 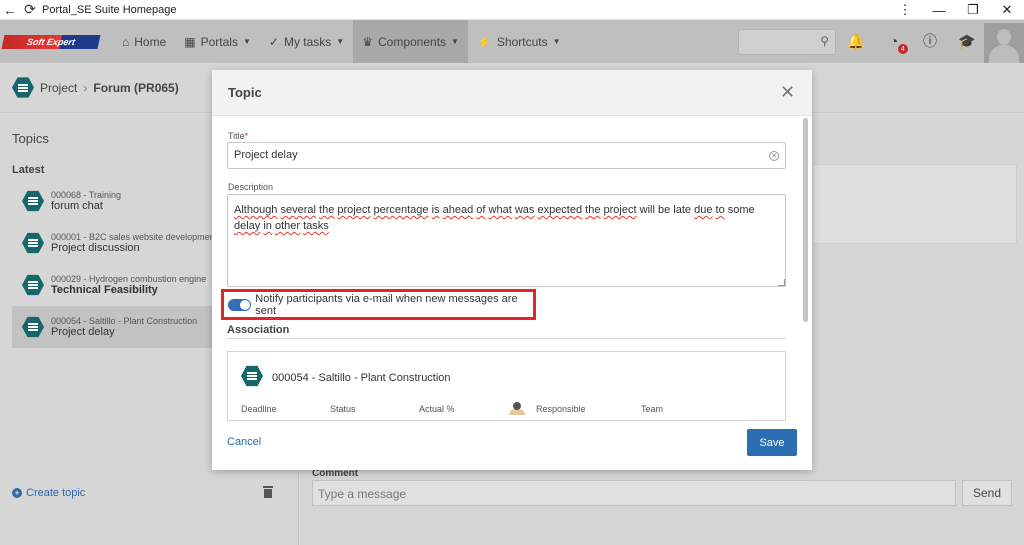 I want to click on title-input: Project delay, so click(x=506, y=155).